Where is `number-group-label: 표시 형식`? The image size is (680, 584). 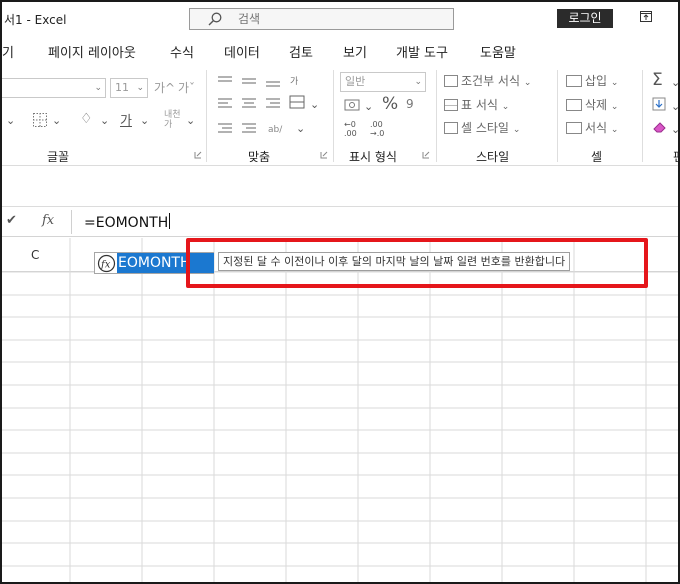 number-group-label: 표시 형식 is located at coordinates (373, 157).